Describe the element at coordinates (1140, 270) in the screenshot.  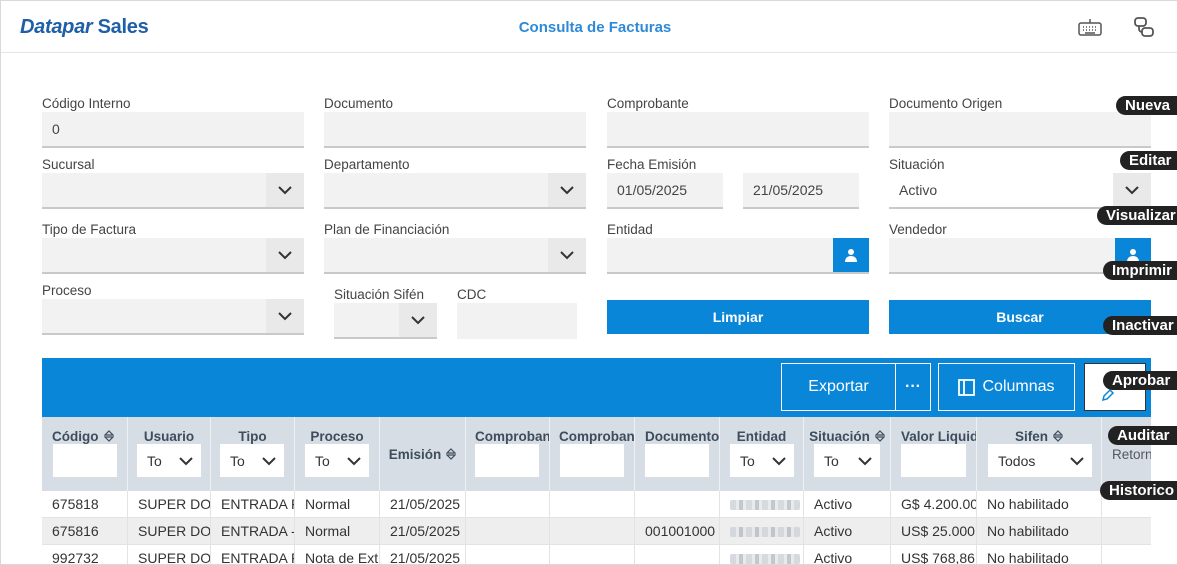
I see `imprimir-action: Imprimir` at that location.